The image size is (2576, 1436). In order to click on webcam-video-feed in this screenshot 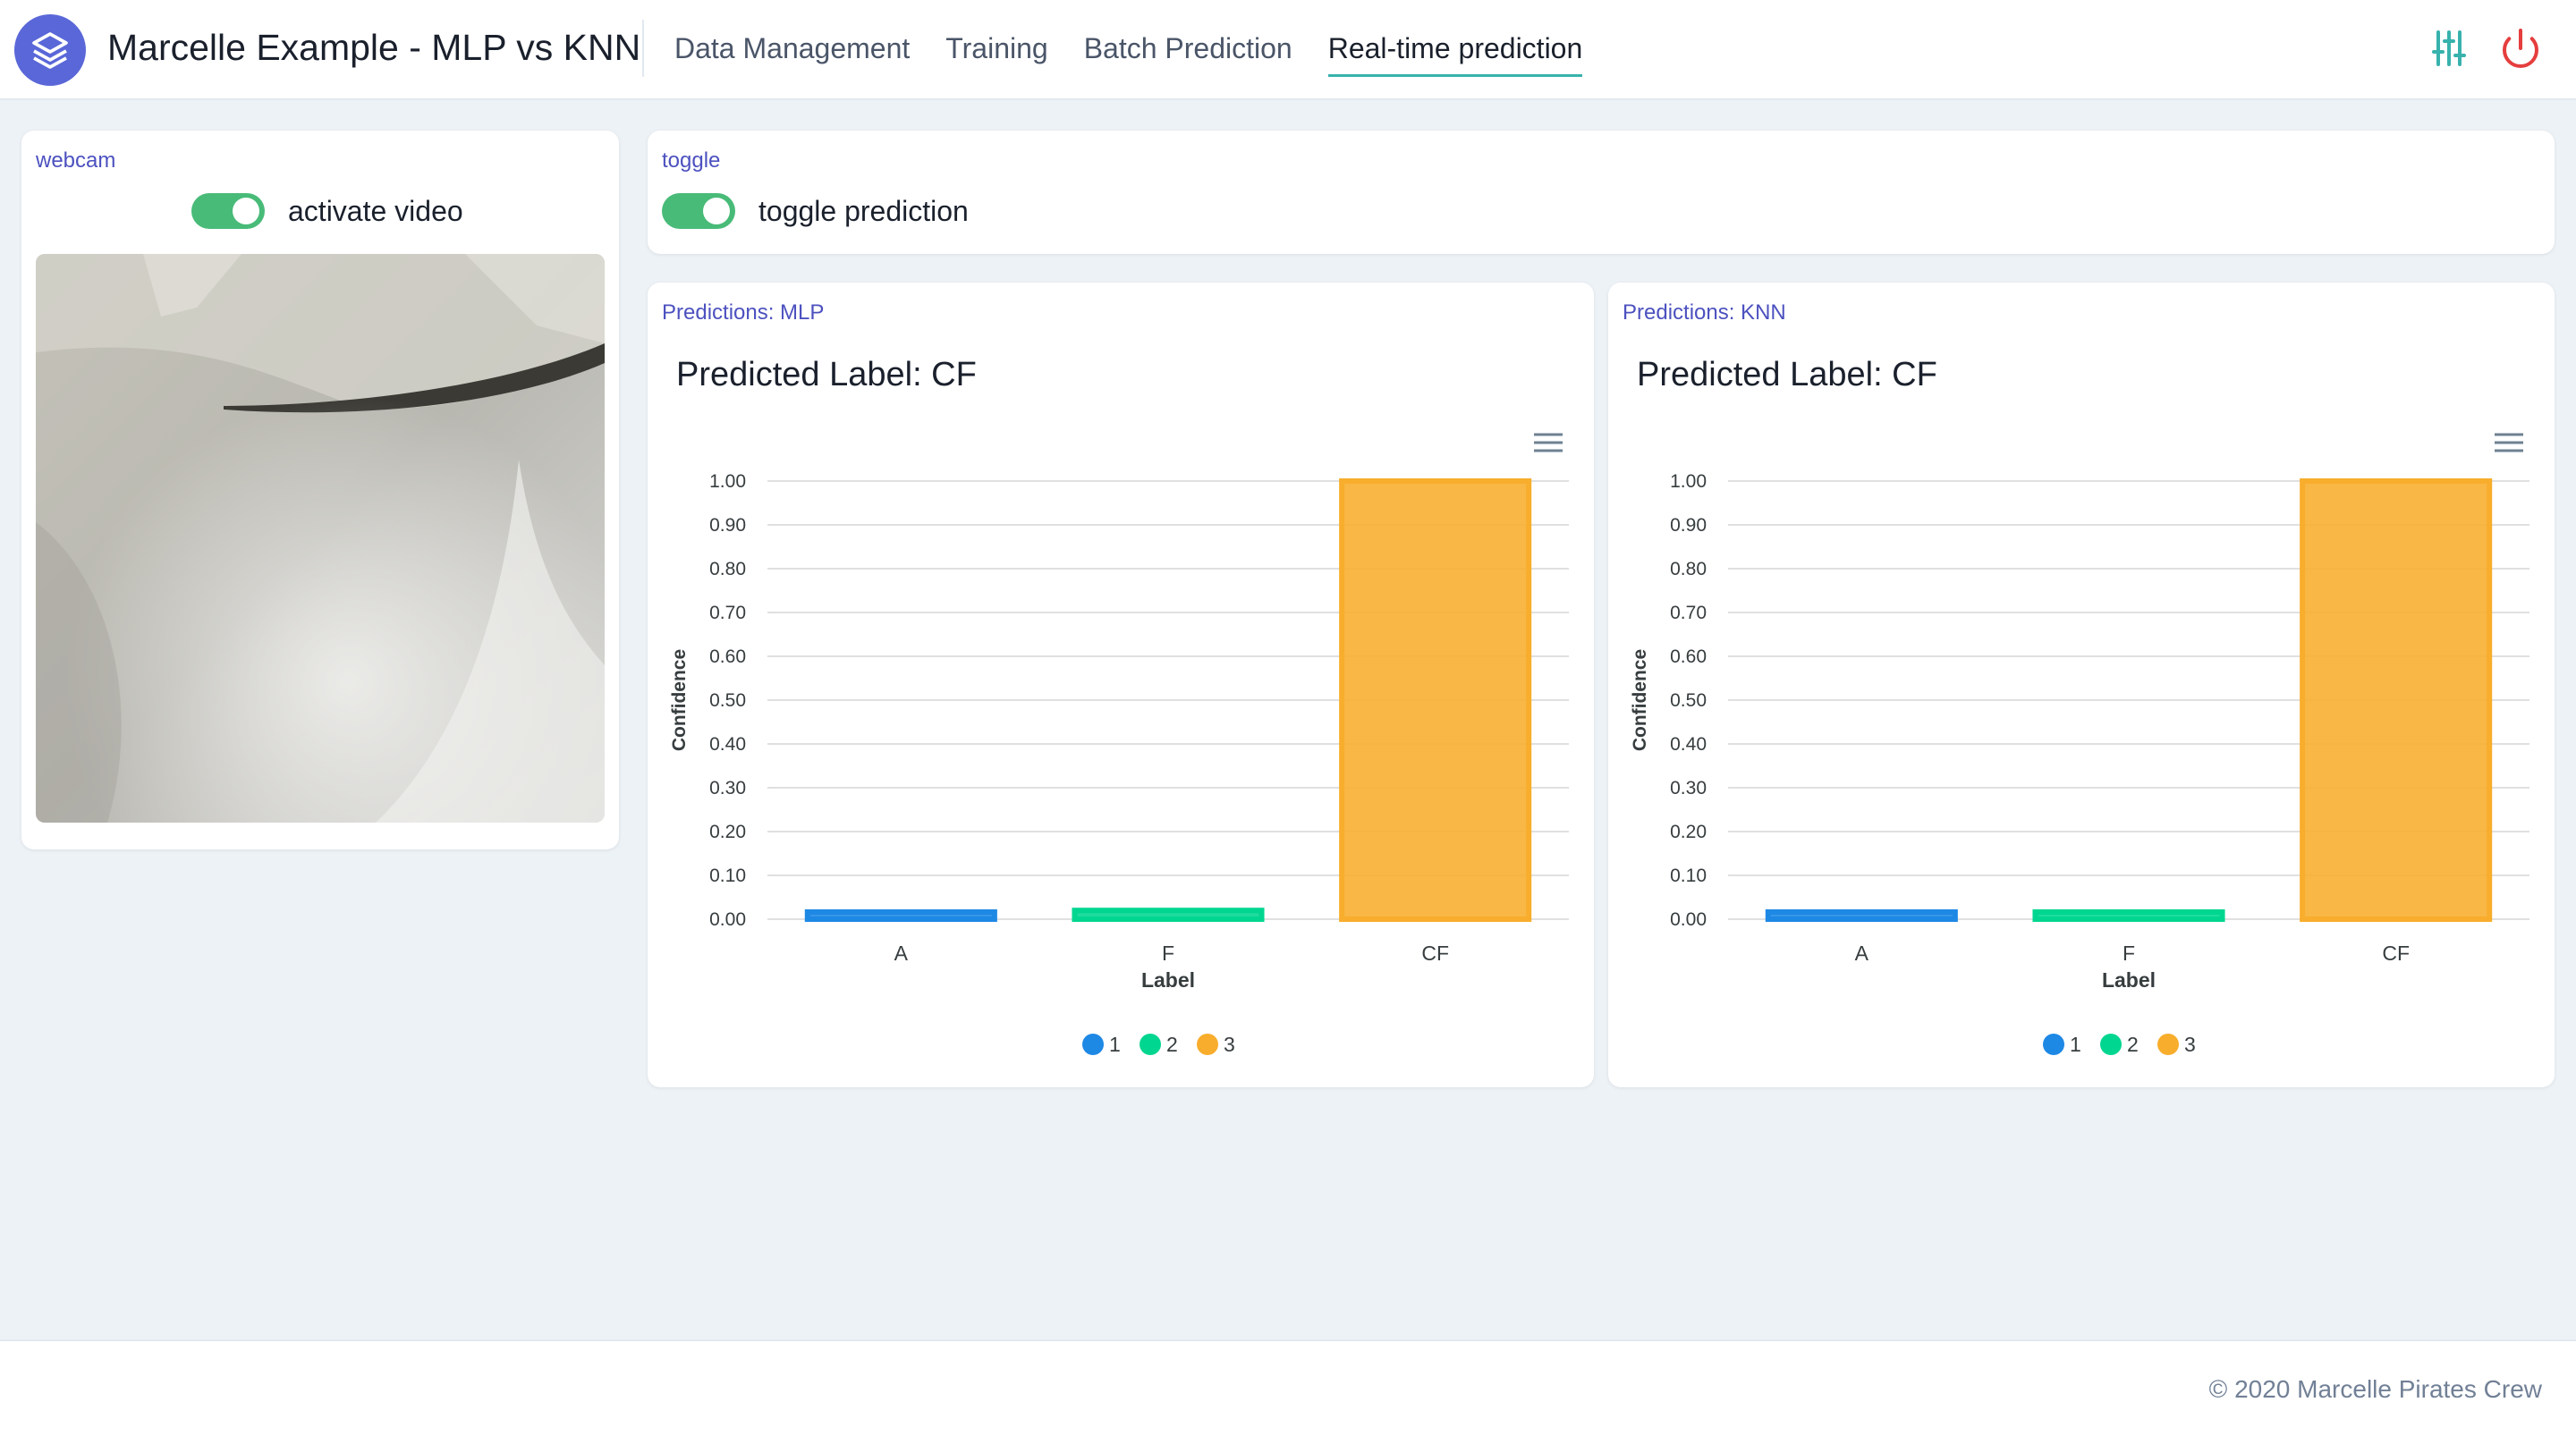, I will do `click(320, 538)`.